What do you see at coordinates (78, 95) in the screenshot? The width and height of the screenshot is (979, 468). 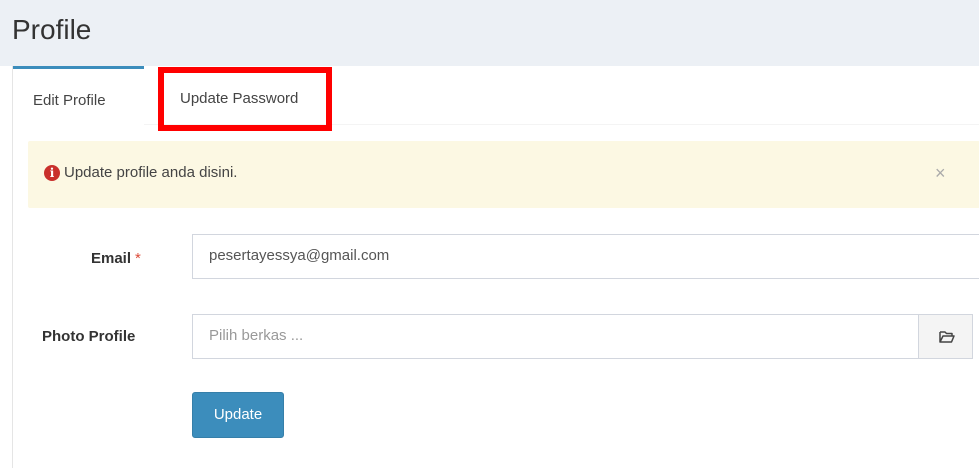 I see `tab-edit-profile: Edit Profile` at bounding box center [78, 95].